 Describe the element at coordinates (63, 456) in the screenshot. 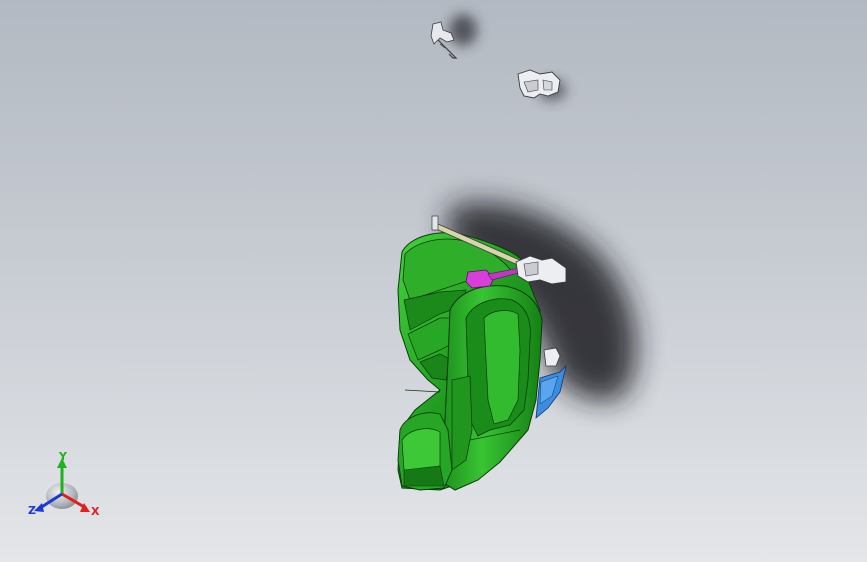

I see `y-axis-label: Y` at that location.